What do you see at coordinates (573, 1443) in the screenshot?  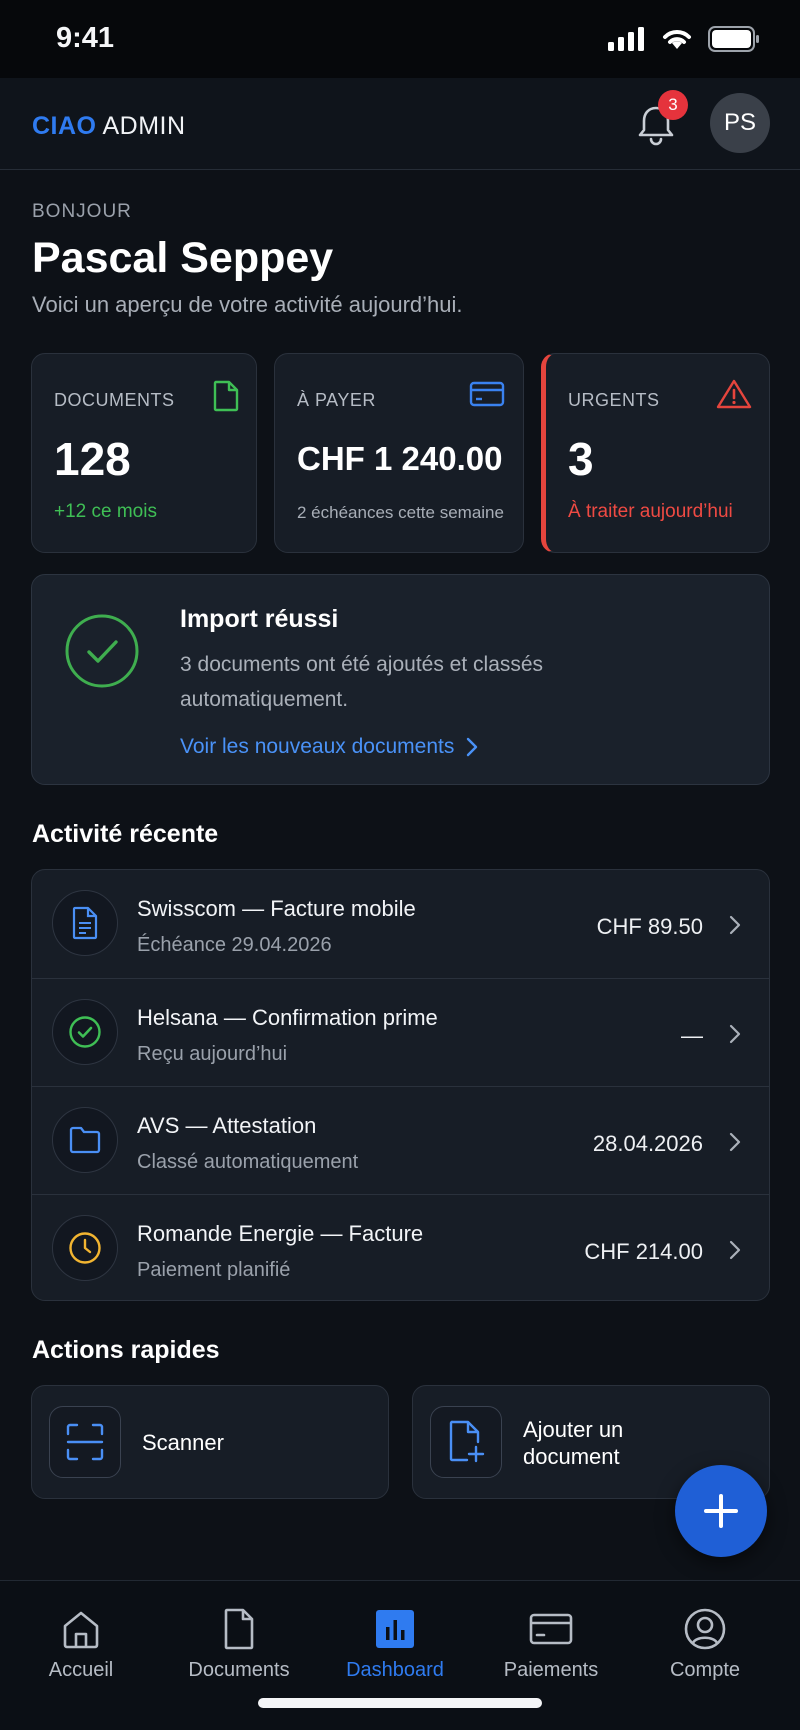 I see `quick-action-label: Ajouter un document` at bounding box center [573, 1443].